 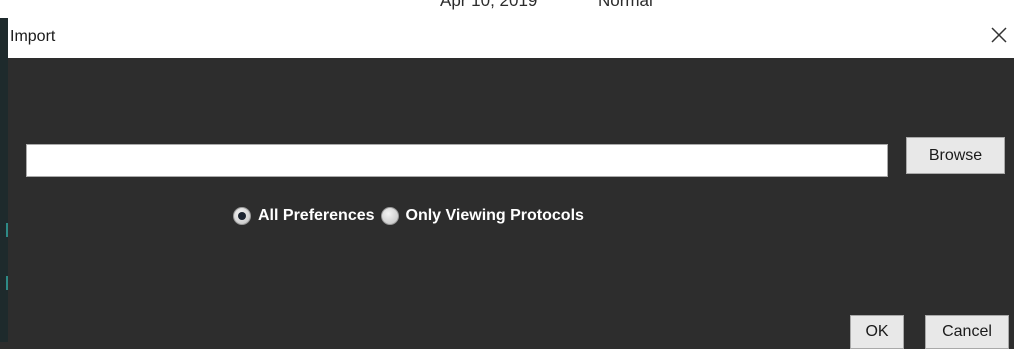 I want to click on background-status-text: Normal, so click(x=625, y=5).